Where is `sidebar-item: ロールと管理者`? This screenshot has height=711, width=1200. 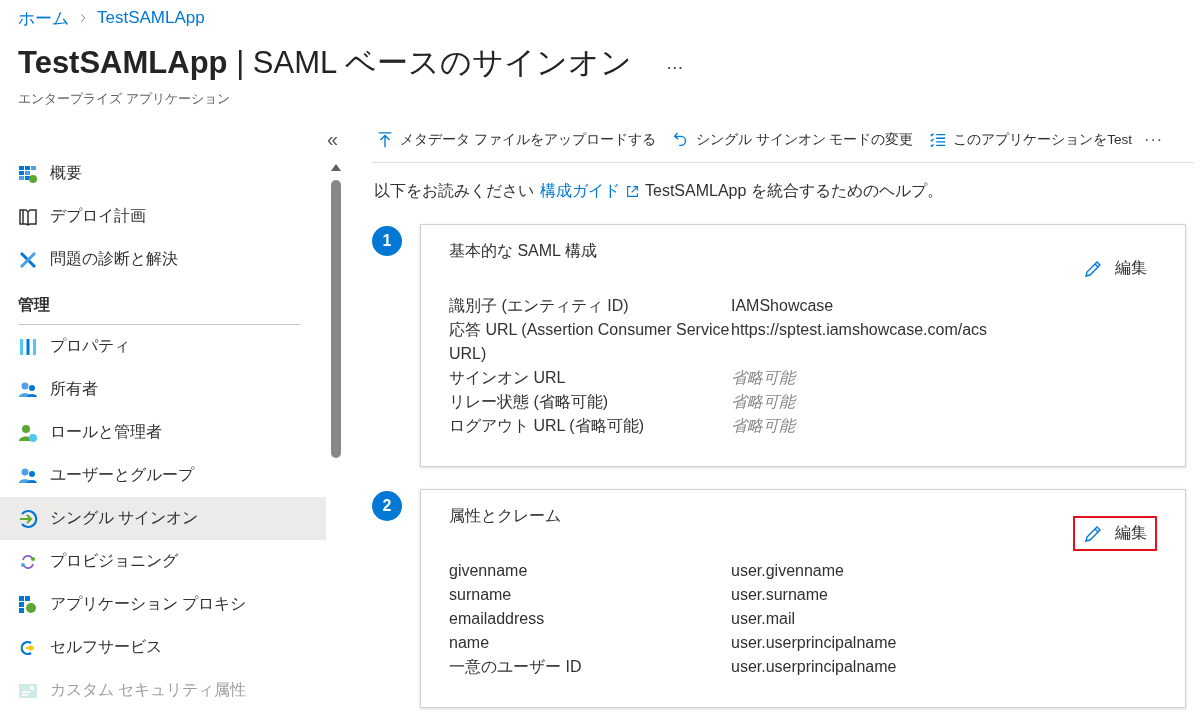
sidebar-item: ロールと管理者 is located at coordinates (163, 432).